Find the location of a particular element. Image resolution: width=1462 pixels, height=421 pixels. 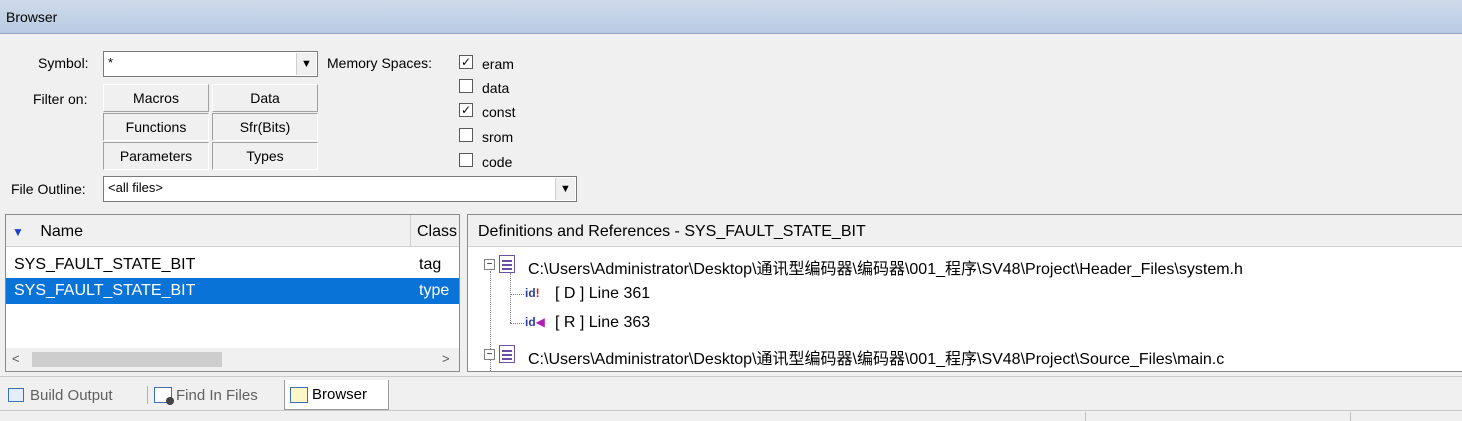

file-outline-dropdown-icon: ▼ is located at coordinates (565, 189).